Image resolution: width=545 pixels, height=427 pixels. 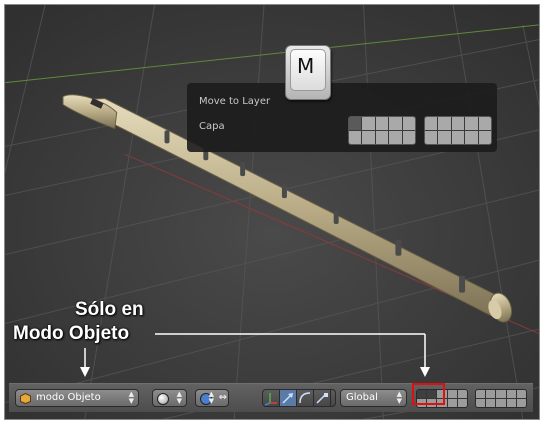 I want to click on translate-button, so click(x=288, y=398).